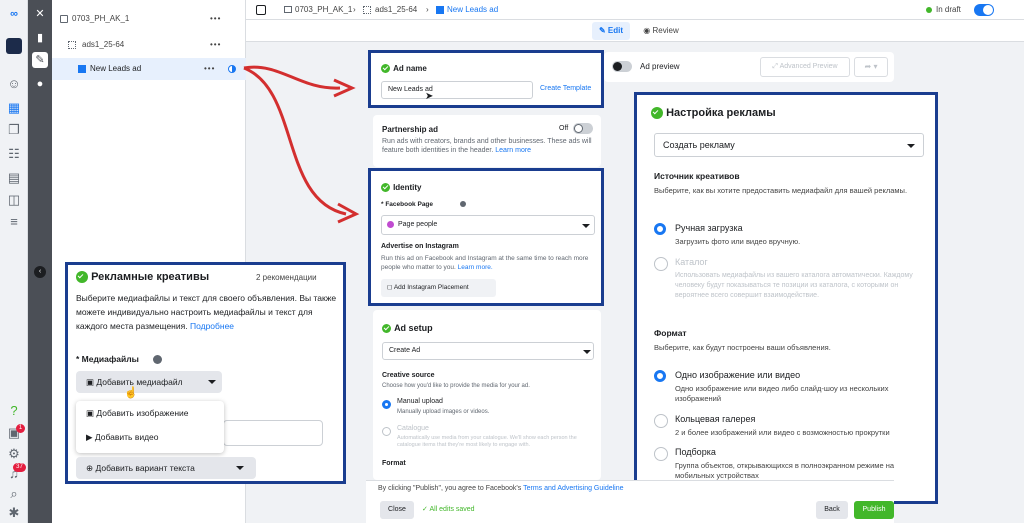 The image size is (1024, 523). What do you see at coordinates (832, 510) in the screenshot?
I see `back-button: Back` at bounding box center [832, 510].